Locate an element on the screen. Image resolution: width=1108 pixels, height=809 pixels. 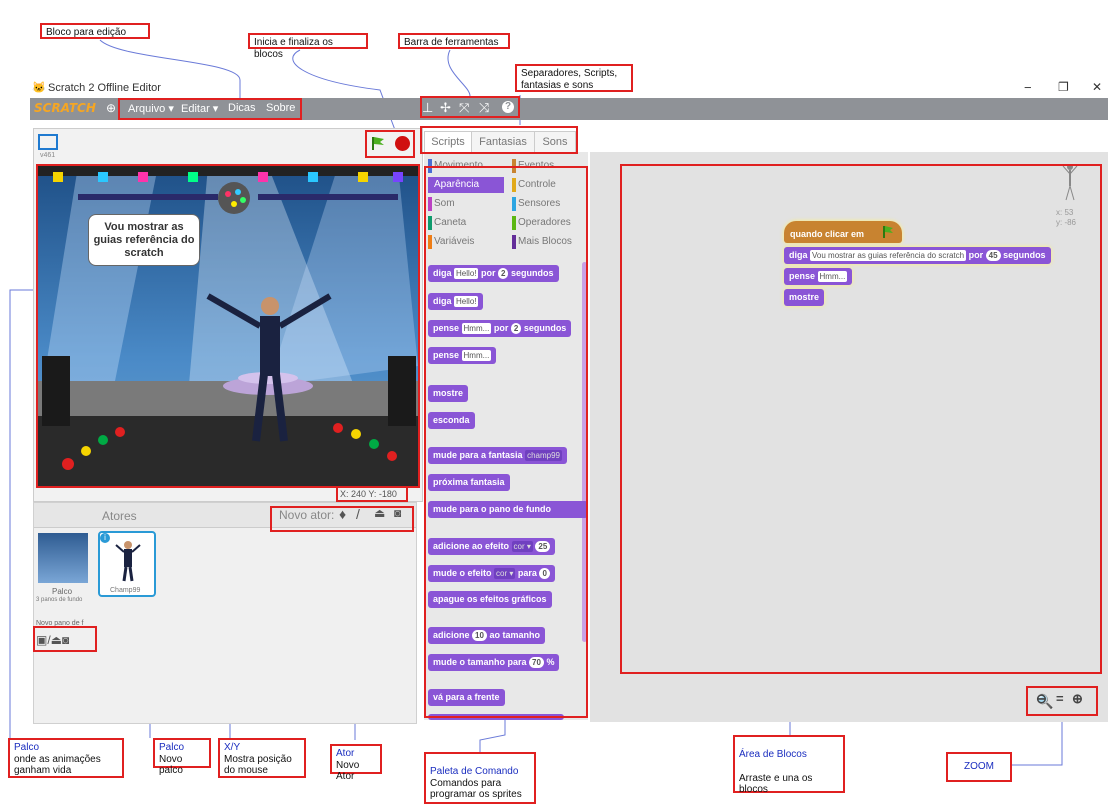
globe-icon: ⊕ is located at coordinates (111, 108).